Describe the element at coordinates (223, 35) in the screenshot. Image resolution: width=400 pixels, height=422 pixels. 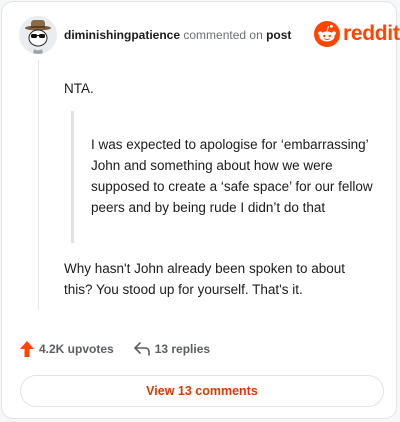
I see `action-verb: commented on` at that location.